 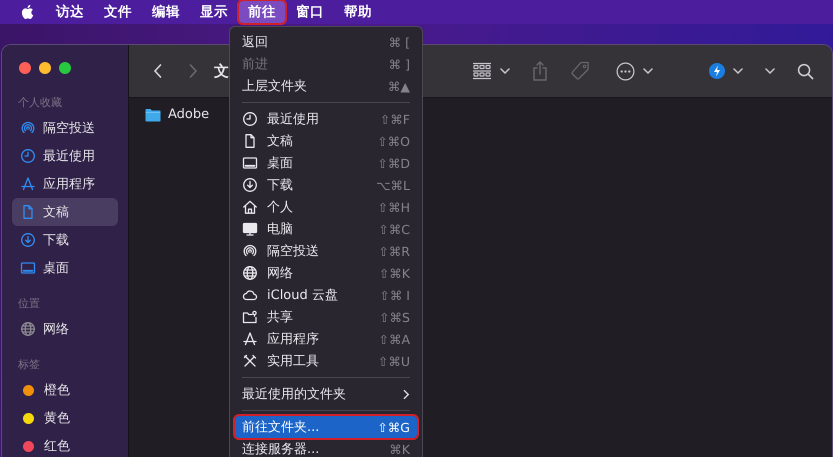 What do you see at coordinates (326, 251) in the screenshot?
I see `menu-item: 隔空投送 ⇧⌘R` at bounding box center [326, 251].